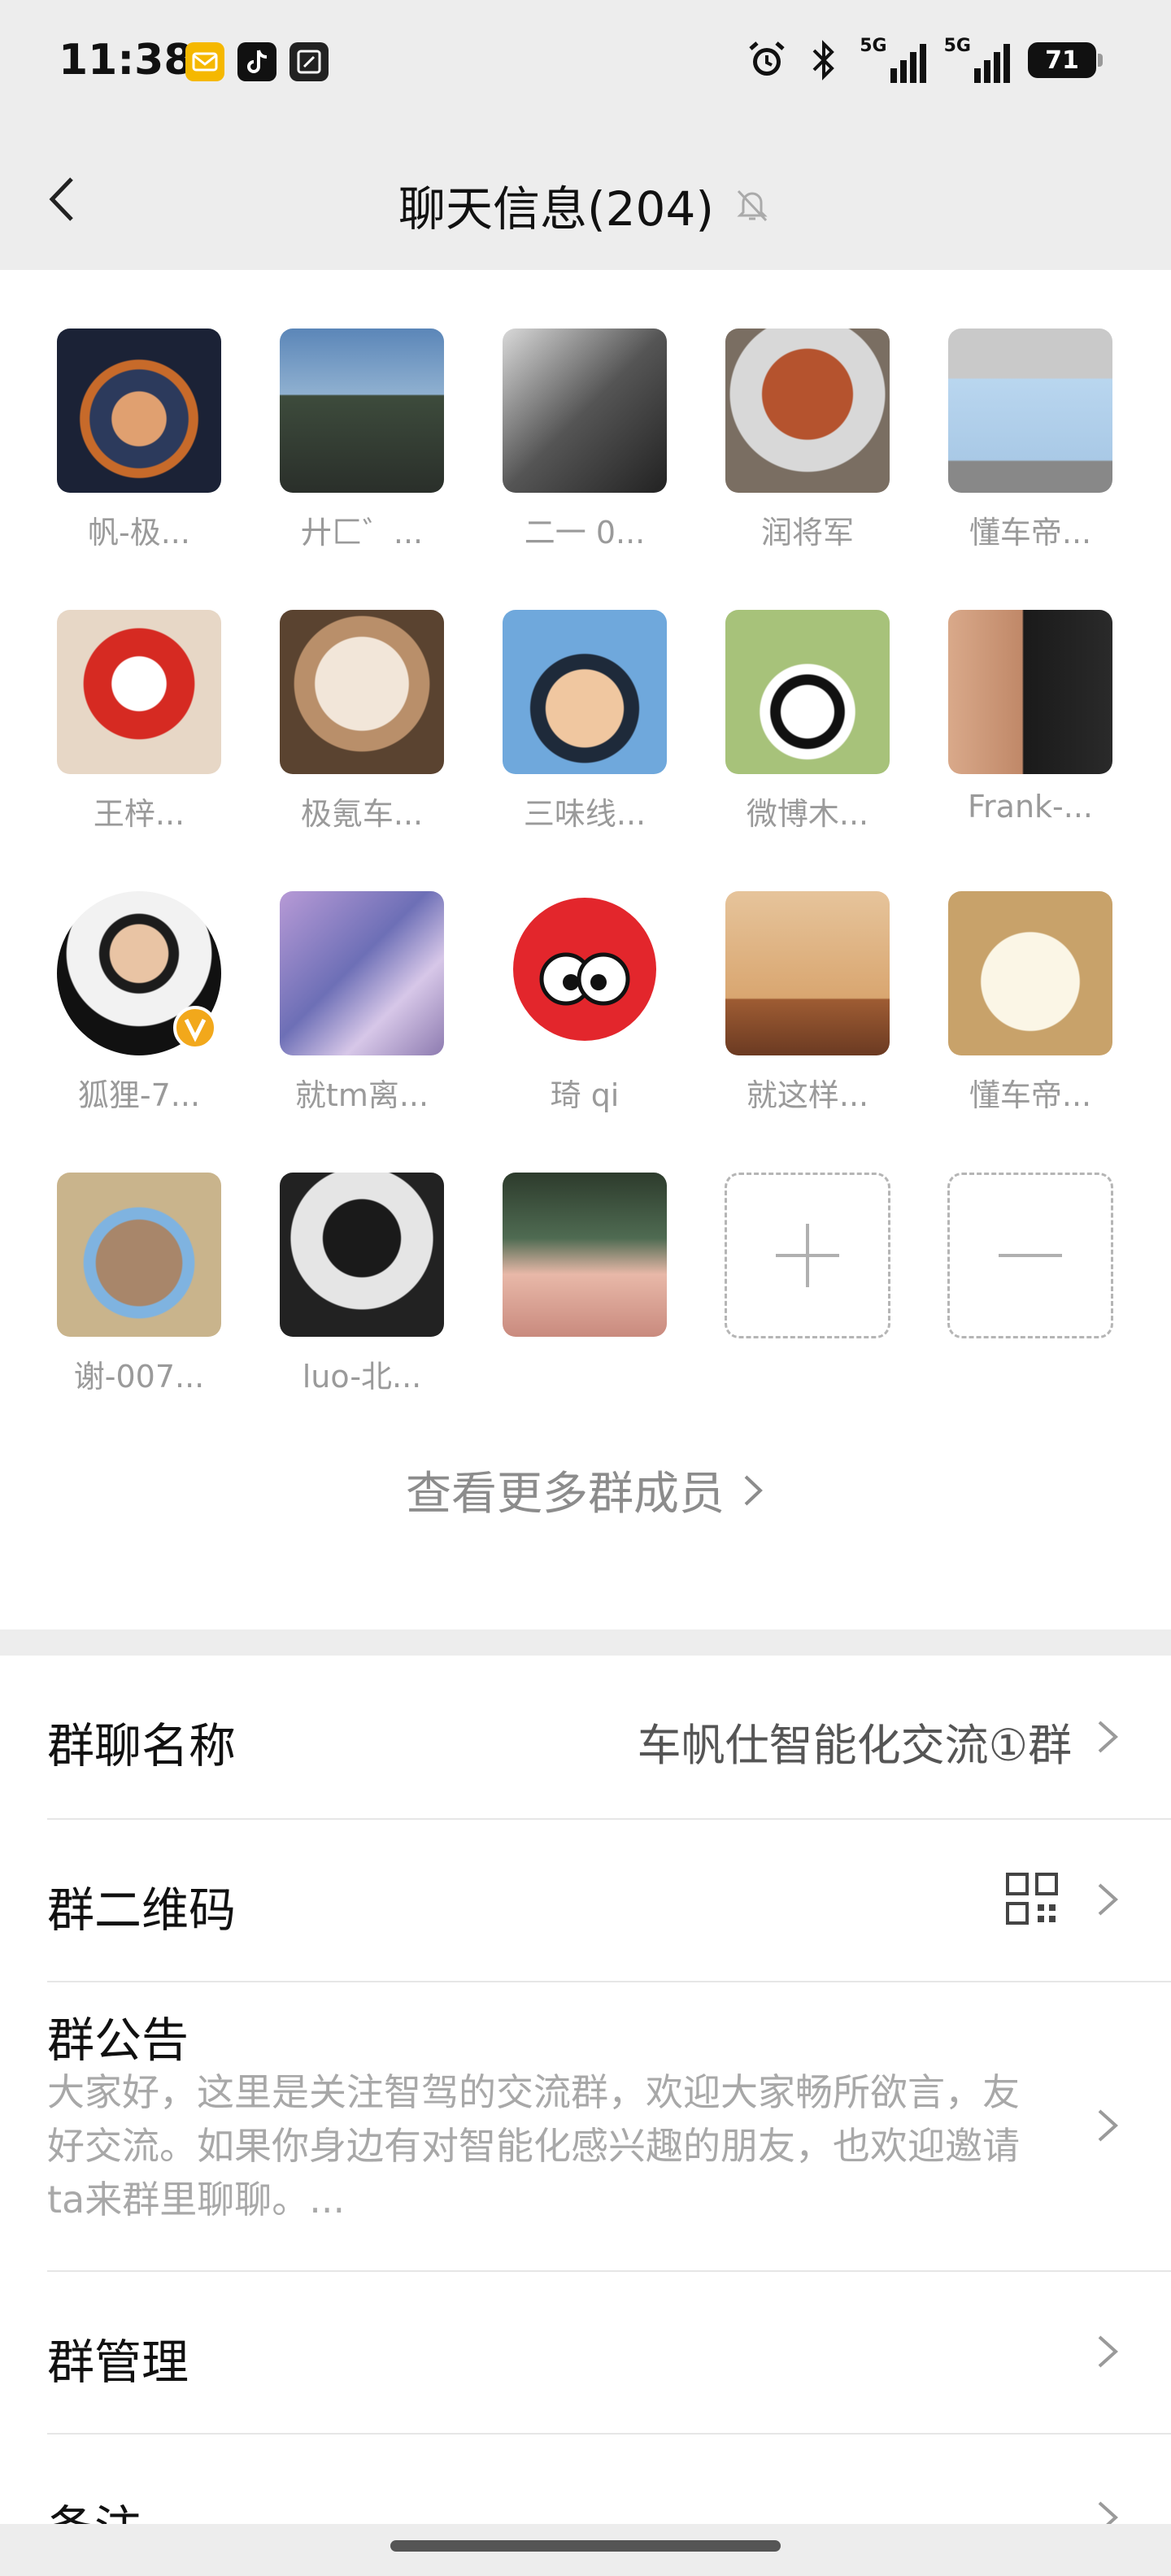  Describe the element at coordinates (1032, 1899) in the screenshot. I see `qr-code-icon` at that location.